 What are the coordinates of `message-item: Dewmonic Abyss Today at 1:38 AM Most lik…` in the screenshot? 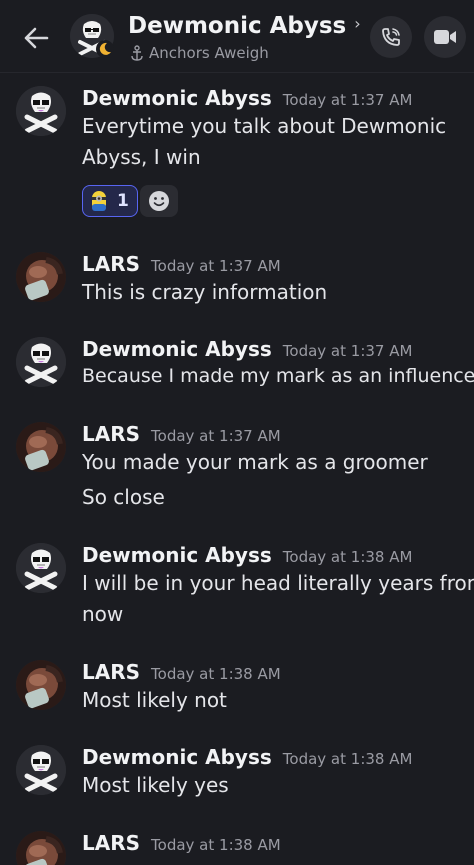 It's located at (237, 775).